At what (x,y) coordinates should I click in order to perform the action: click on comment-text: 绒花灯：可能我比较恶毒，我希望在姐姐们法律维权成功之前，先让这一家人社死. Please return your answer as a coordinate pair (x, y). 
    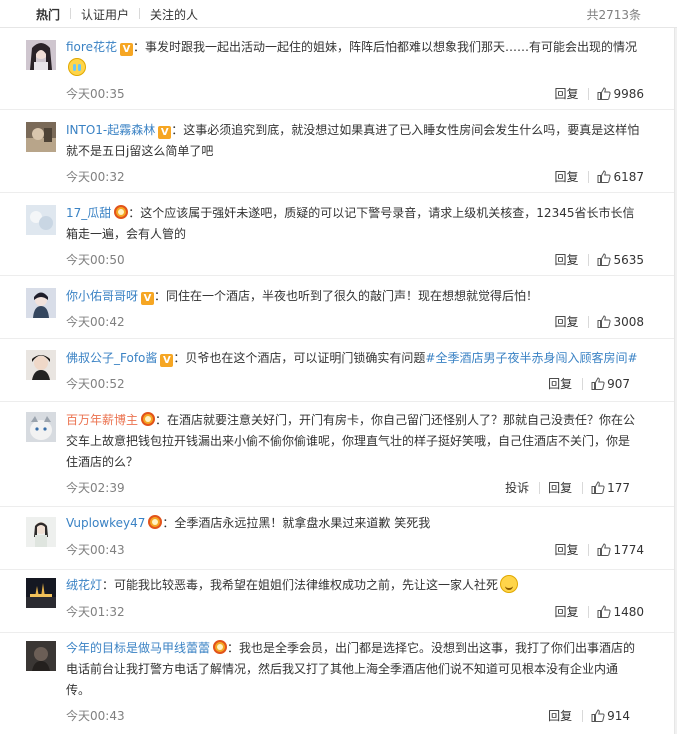
    Looking at the image, I should click on (353, 585).